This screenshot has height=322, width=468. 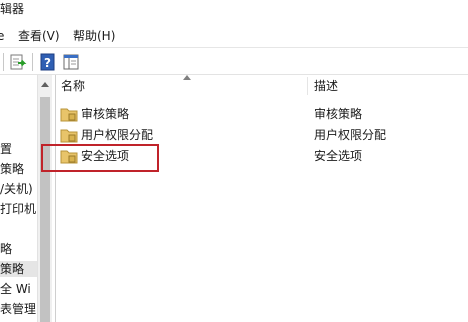 I want to click on menu-help: 帮助(H), so click(x=94, y=36).